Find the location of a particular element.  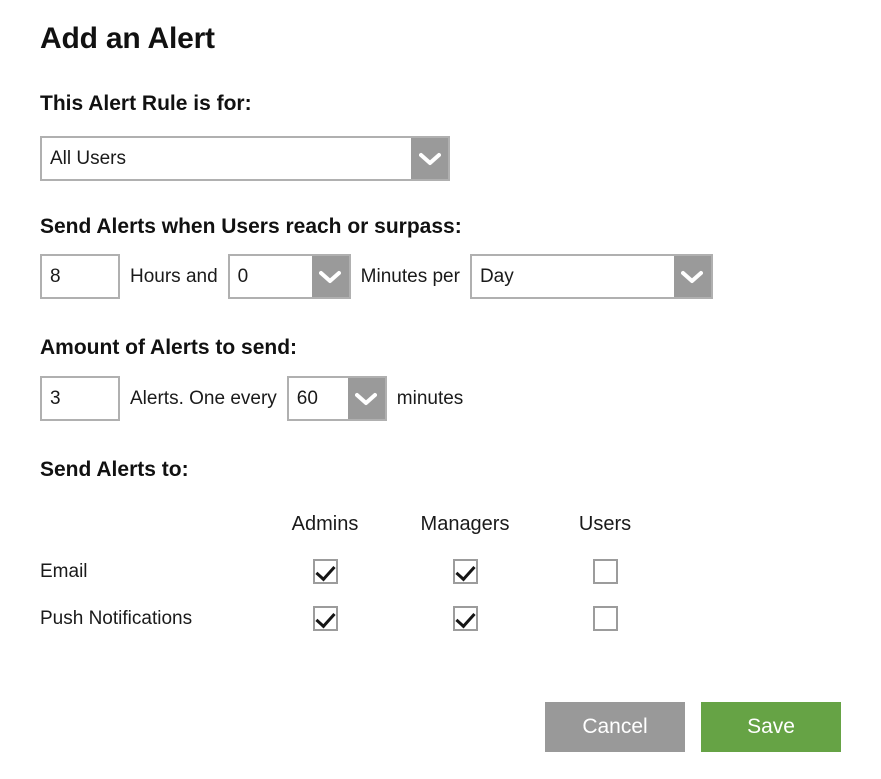

threshold-row: Hours and 0 Minutes per Day is located at coordinates (376, 276).